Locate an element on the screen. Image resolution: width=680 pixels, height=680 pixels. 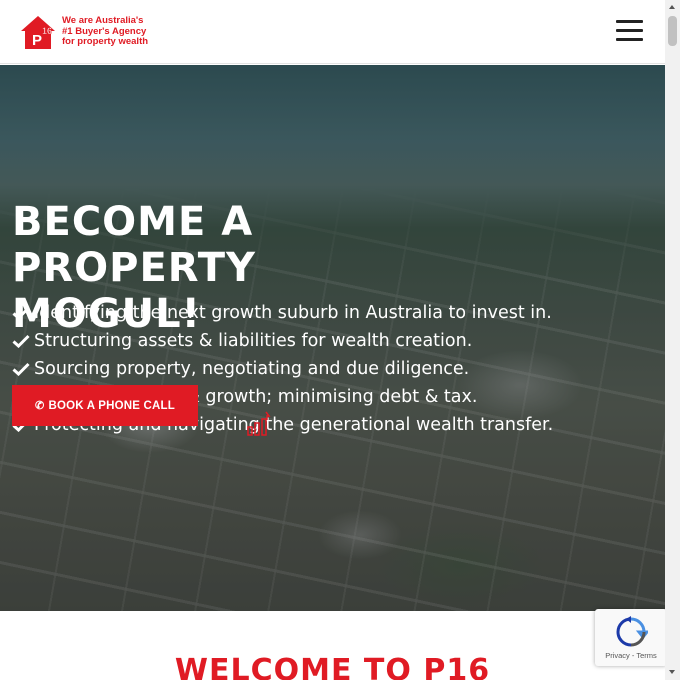
hero-title-line: PROPERTY is located at coordinates (134, 268).